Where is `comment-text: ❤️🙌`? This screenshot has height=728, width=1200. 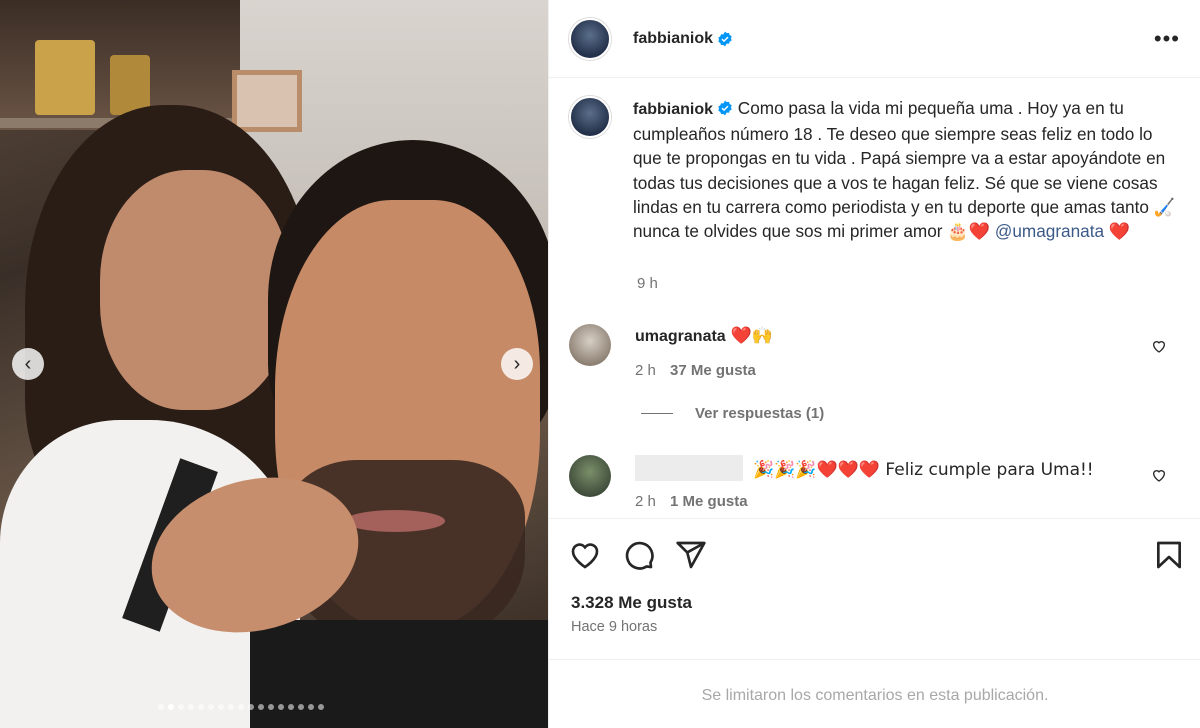
comment-text: ❤️🙌 is located at coordinates (751, 336).